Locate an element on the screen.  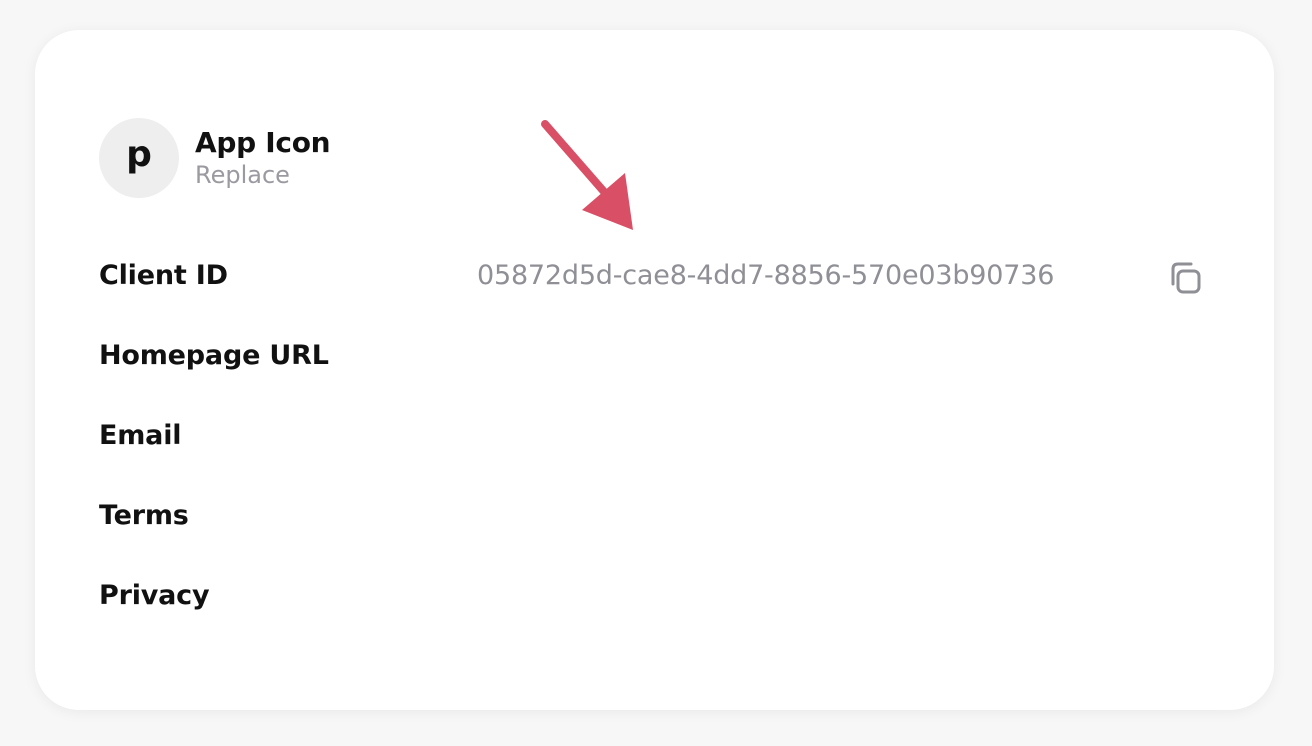
privacy-label: Privacy is located at coordinates (154, 595).